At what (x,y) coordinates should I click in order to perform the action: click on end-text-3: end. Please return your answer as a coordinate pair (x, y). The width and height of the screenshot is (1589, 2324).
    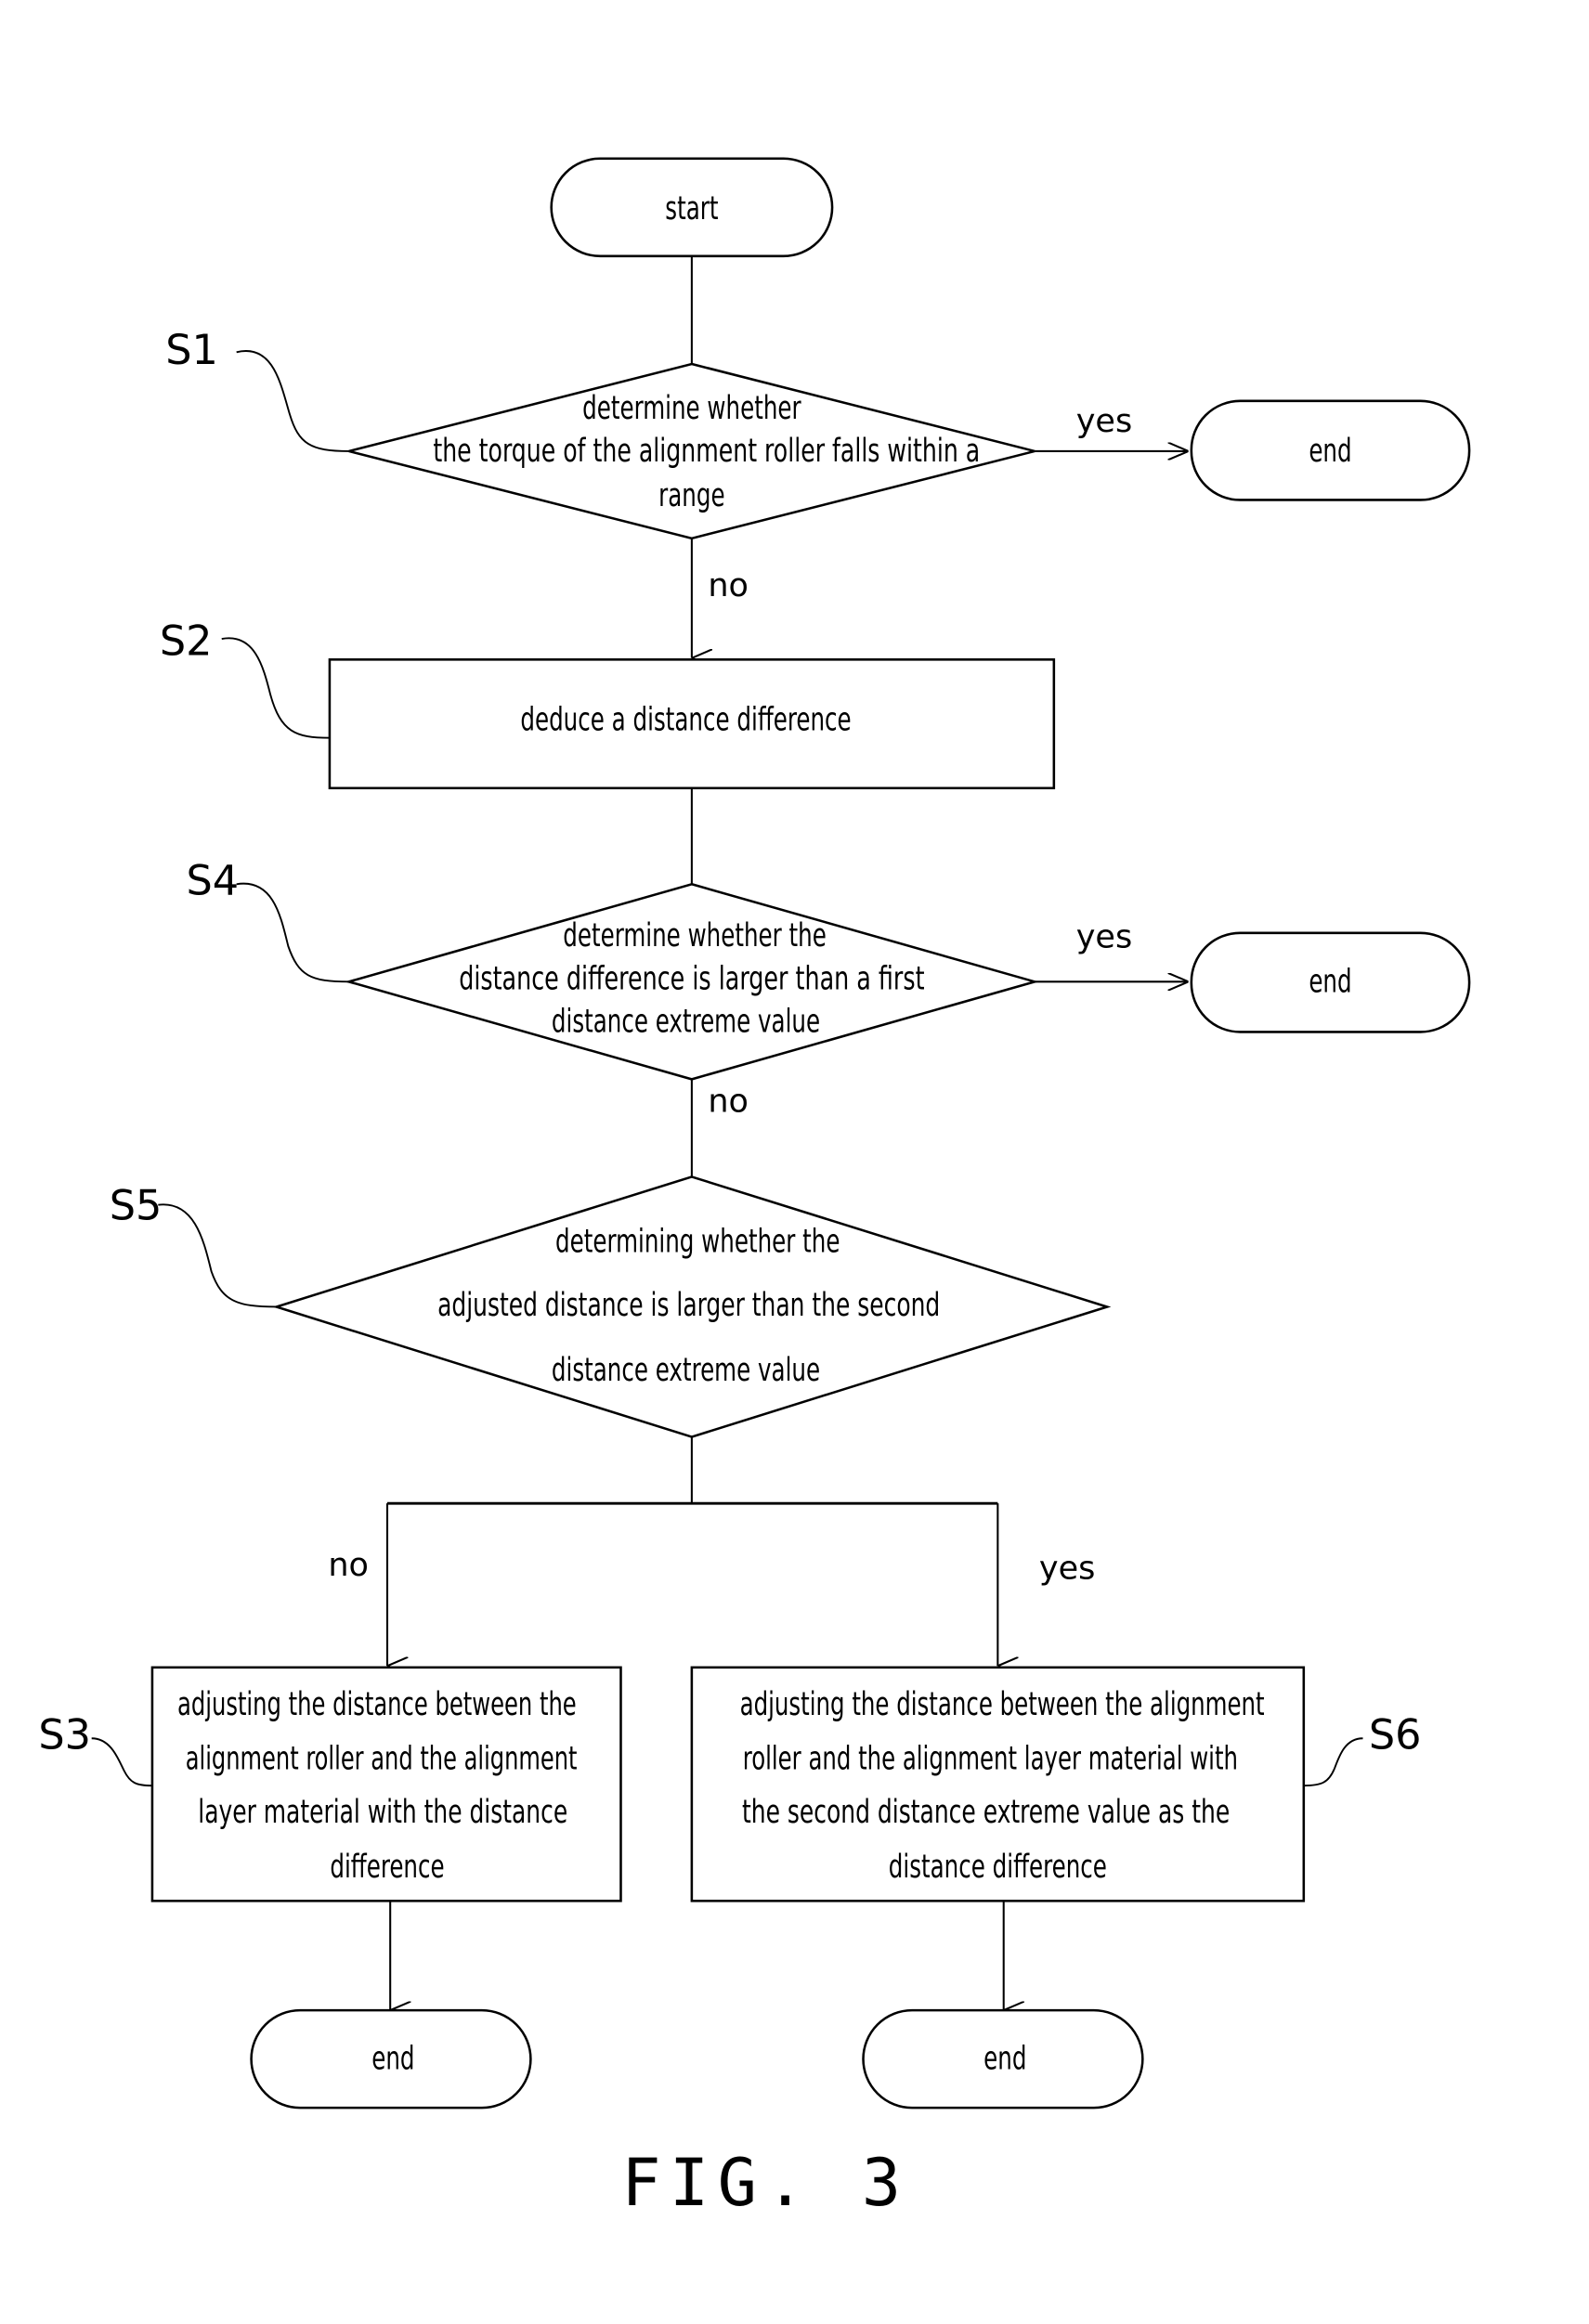
    Looking at the image, I should click on (392, 2059).